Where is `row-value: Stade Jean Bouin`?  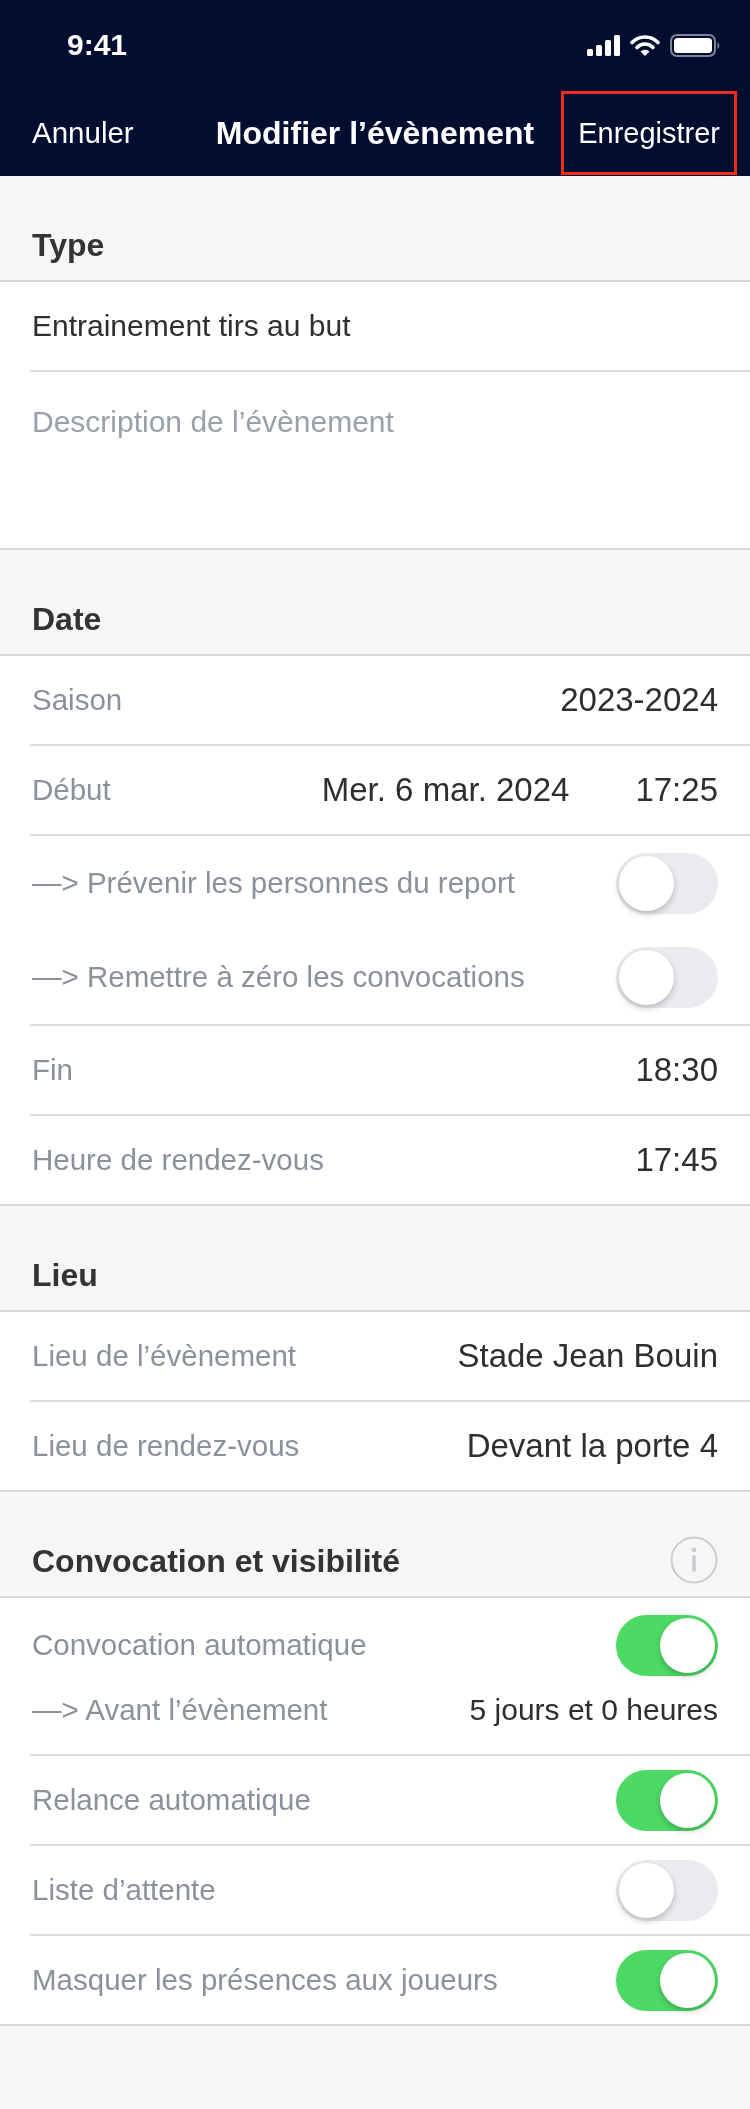
row-value: Stade Jean Bouin is located at coordinates (587, 1356).